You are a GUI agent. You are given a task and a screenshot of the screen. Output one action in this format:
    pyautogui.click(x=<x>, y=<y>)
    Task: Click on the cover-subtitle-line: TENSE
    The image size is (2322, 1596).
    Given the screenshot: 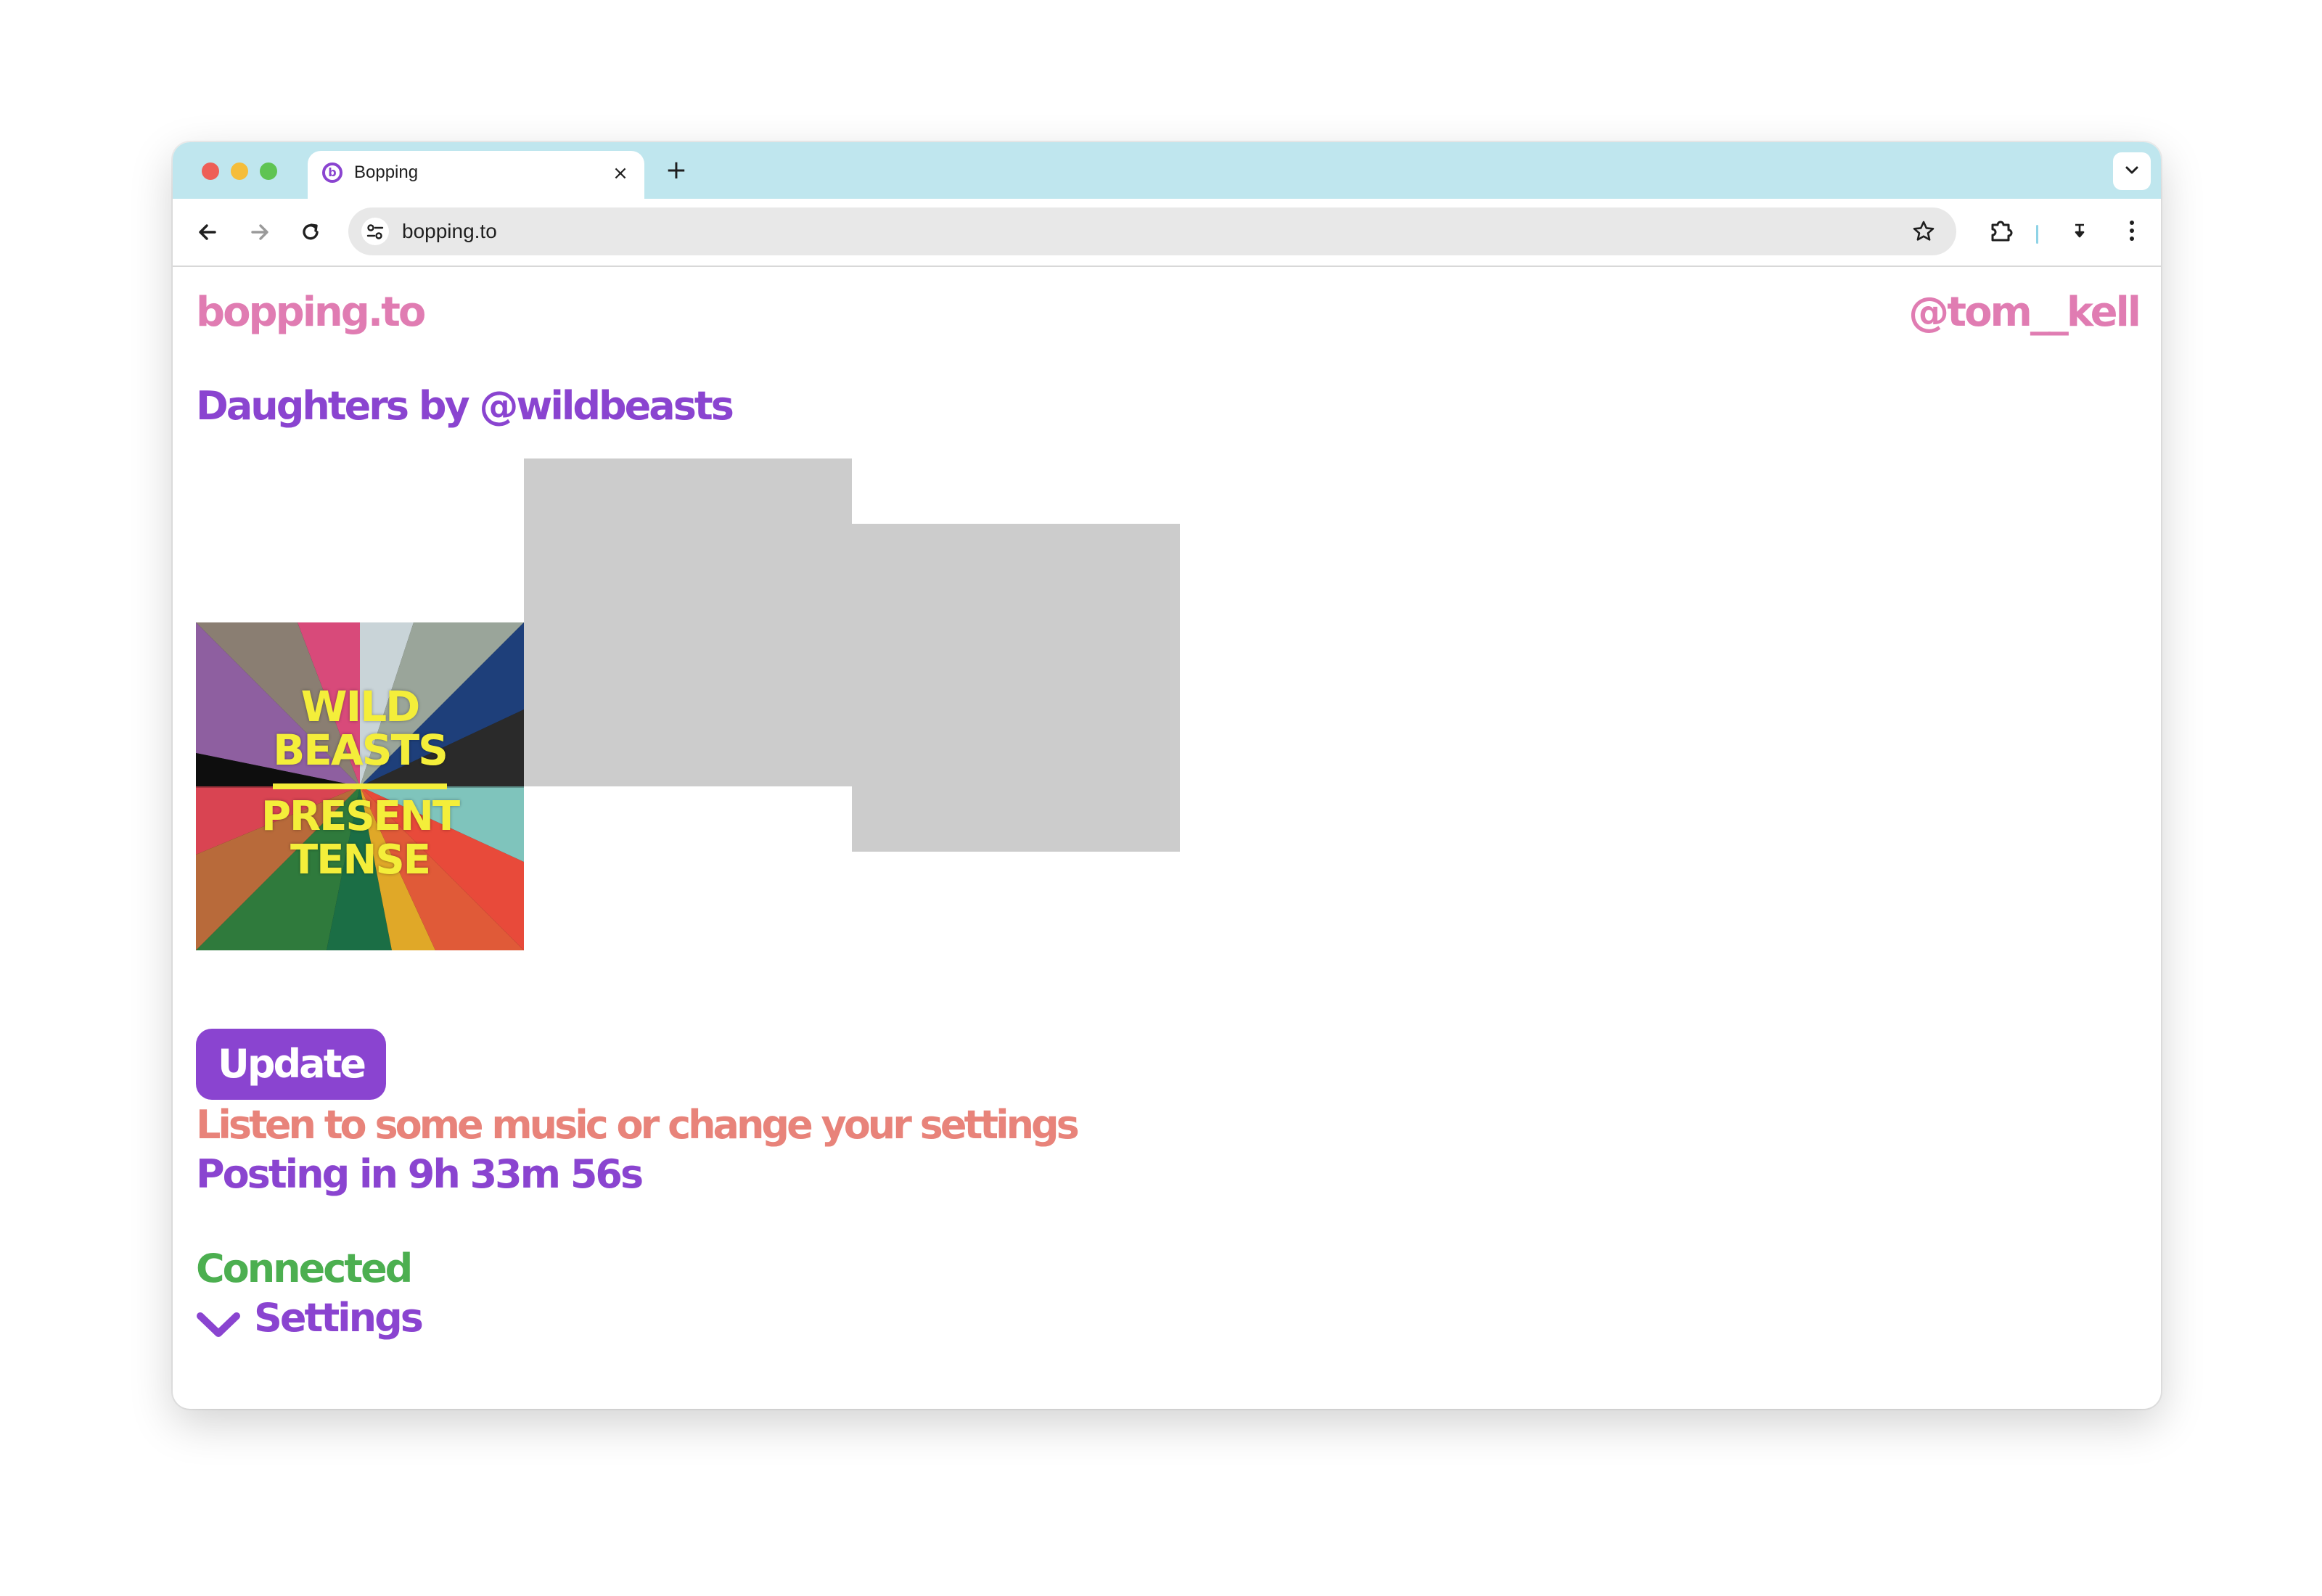 What is the action you would take?
    pyautogui.click(x=360, y=860)
    